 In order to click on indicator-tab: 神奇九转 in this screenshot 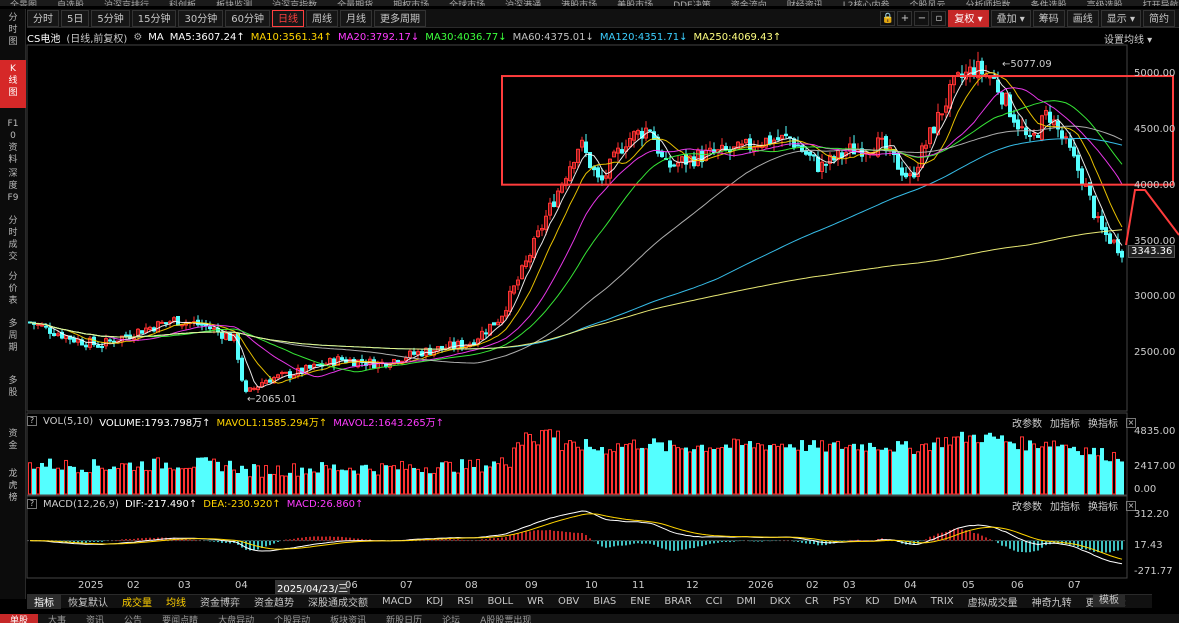, I will do `click(1052, 601)`.